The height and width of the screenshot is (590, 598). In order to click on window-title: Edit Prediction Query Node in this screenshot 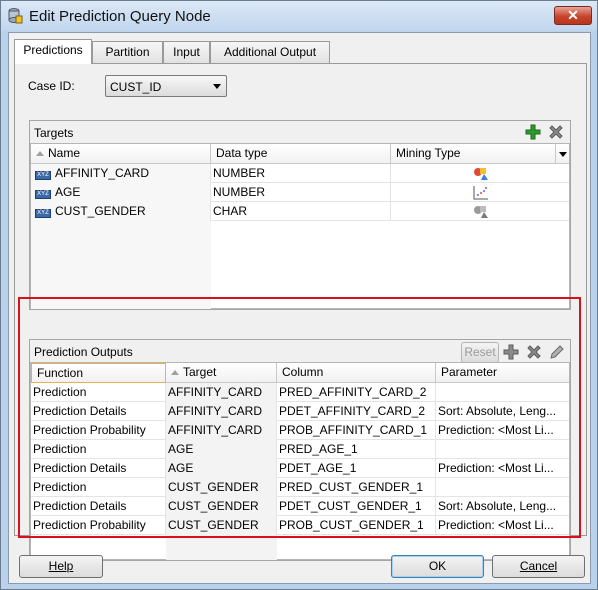, I will do `click(120, 16)`.